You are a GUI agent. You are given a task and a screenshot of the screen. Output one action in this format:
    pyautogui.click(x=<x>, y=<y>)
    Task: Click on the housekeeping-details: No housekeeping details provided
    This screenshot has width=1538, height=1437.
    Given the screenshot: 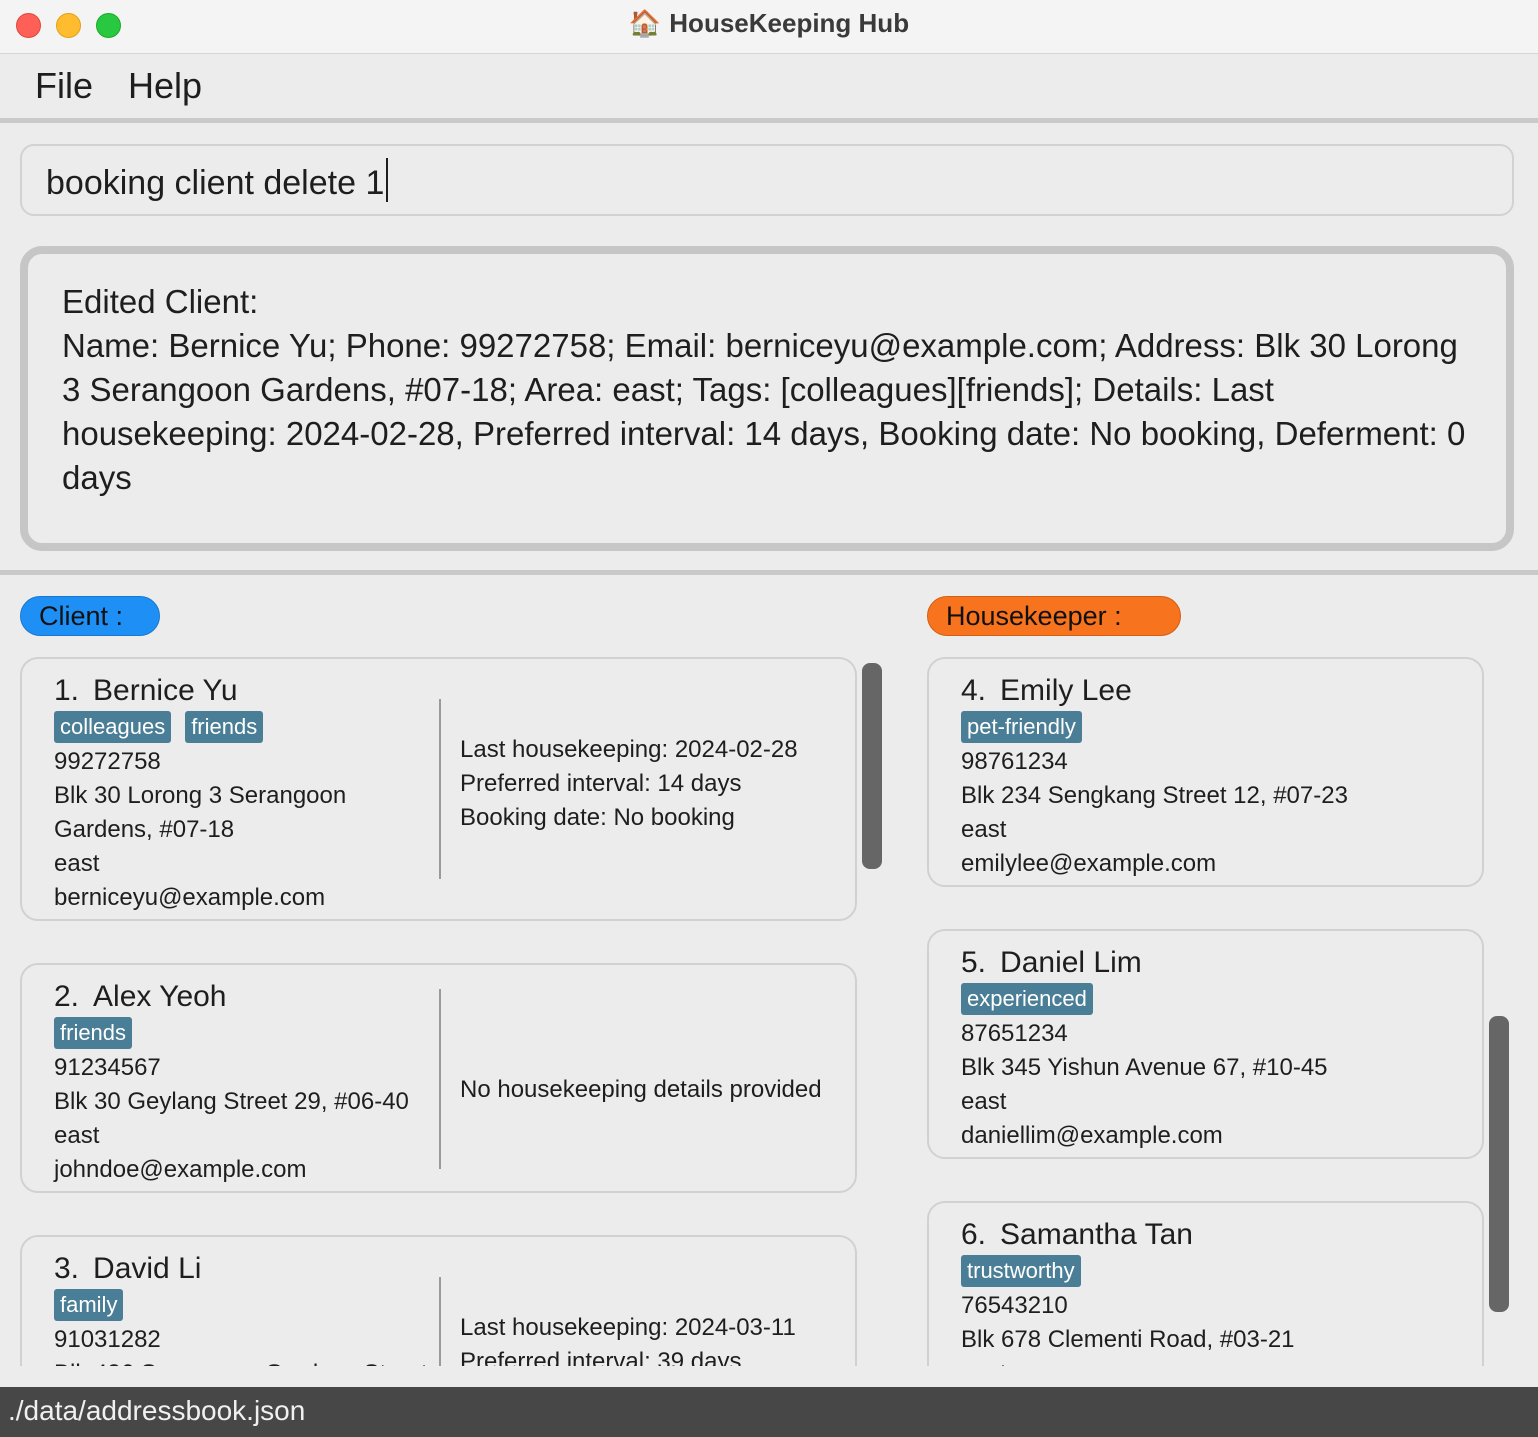 What is the action you would take?
    pyautogui.click(x=655, y=1090)
    